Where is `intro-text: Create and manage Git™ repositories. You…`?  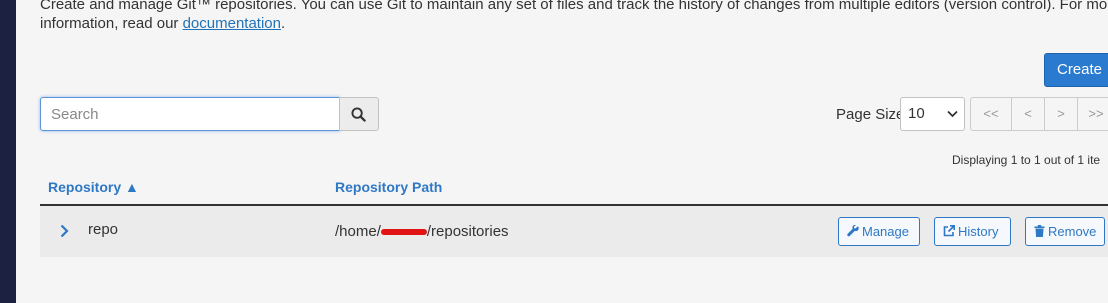 intro-text: Create and manage Git™ repositories. You… is located at coordinates (574, 16).